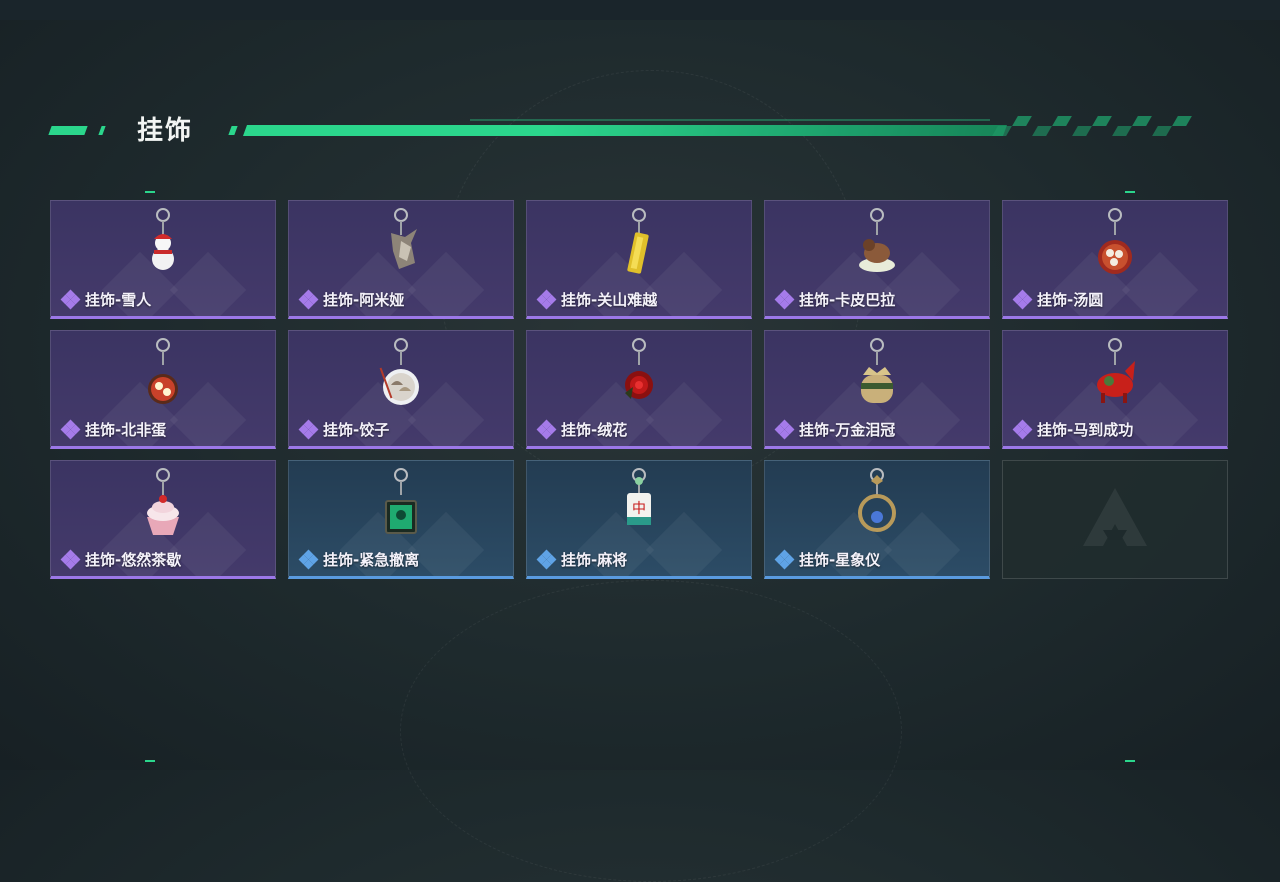  I want to click on charm-name: 挂饰-饺子, so click(356, 430).